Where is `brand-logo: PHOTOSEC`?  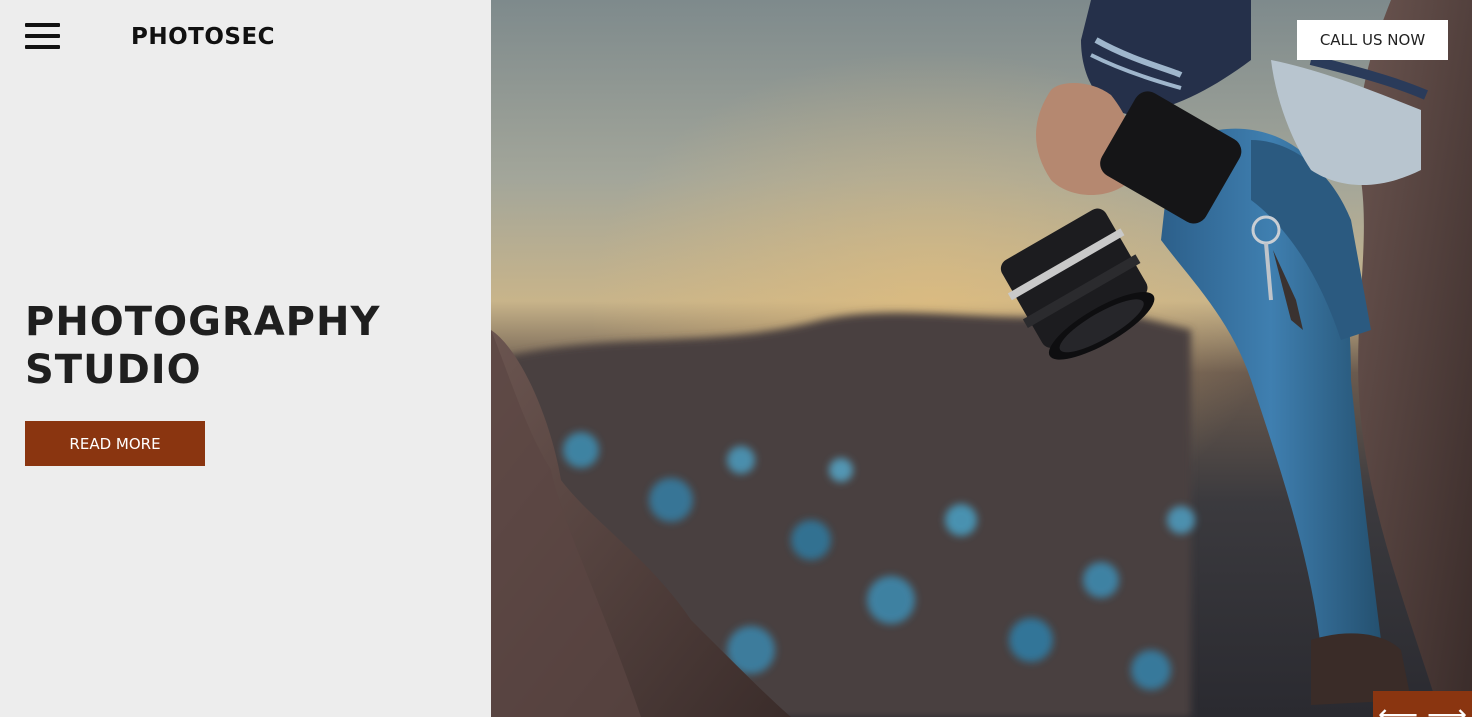
brand-logo: PHOTOSEC is located at coordinates (203, 37).